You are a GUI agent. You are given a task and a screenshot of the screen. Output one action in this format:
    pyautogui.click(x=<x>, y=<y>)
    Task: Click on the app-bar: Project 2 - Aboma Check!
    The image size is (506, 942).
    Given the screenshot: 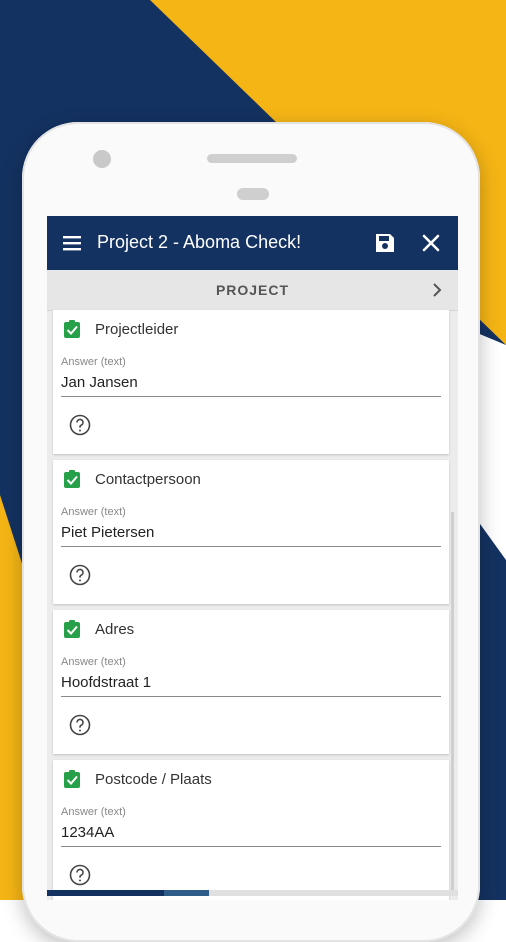 What is the action you would take?
    pyautogui.click(x=252, y=243)
    